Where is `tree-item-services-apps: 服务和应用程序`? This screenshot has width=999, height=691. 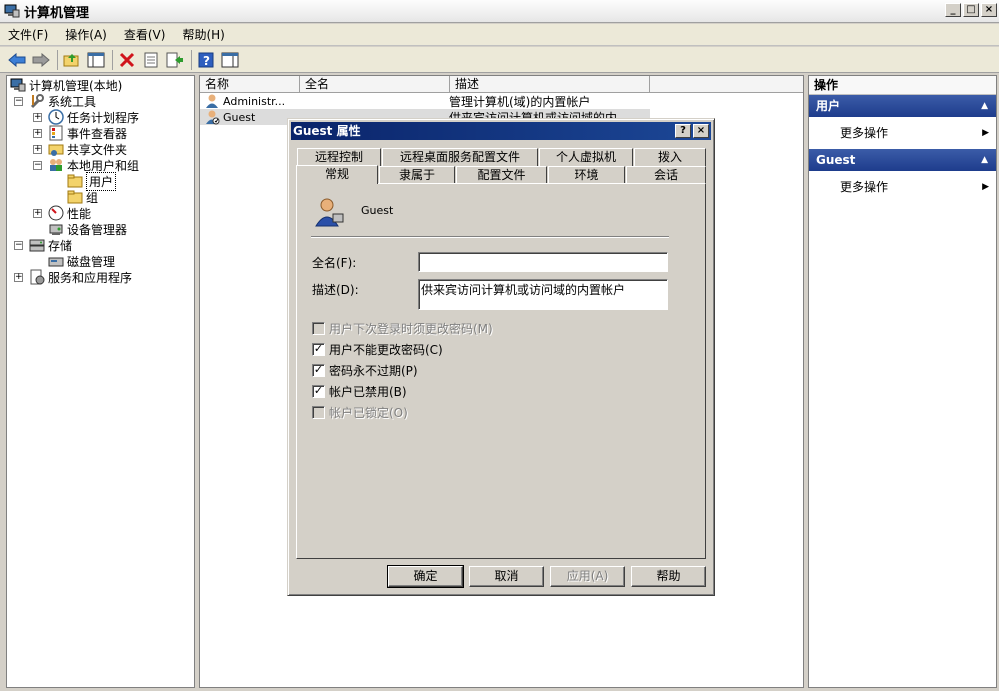
tree-item-services-apps: 服务和应用程序 is located at coordinates (80, 277).